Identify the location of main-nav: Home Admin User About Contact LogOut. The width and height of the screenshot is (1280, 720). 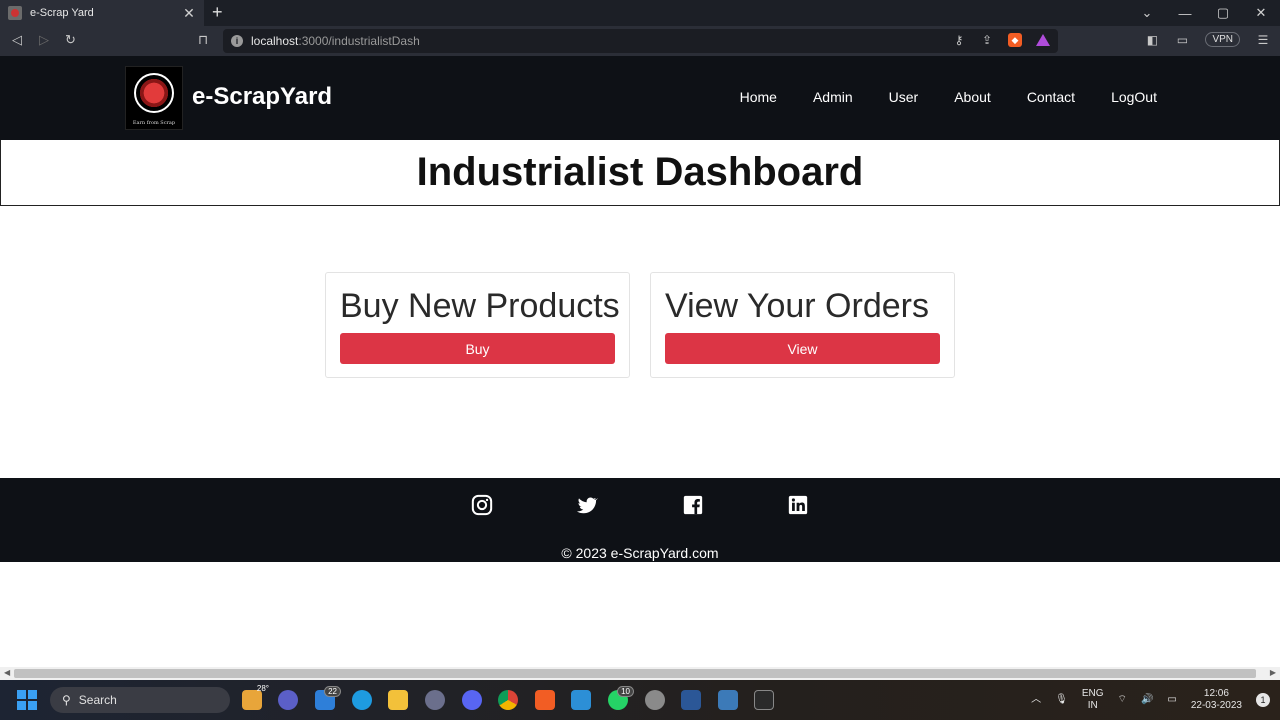
(930, 97).